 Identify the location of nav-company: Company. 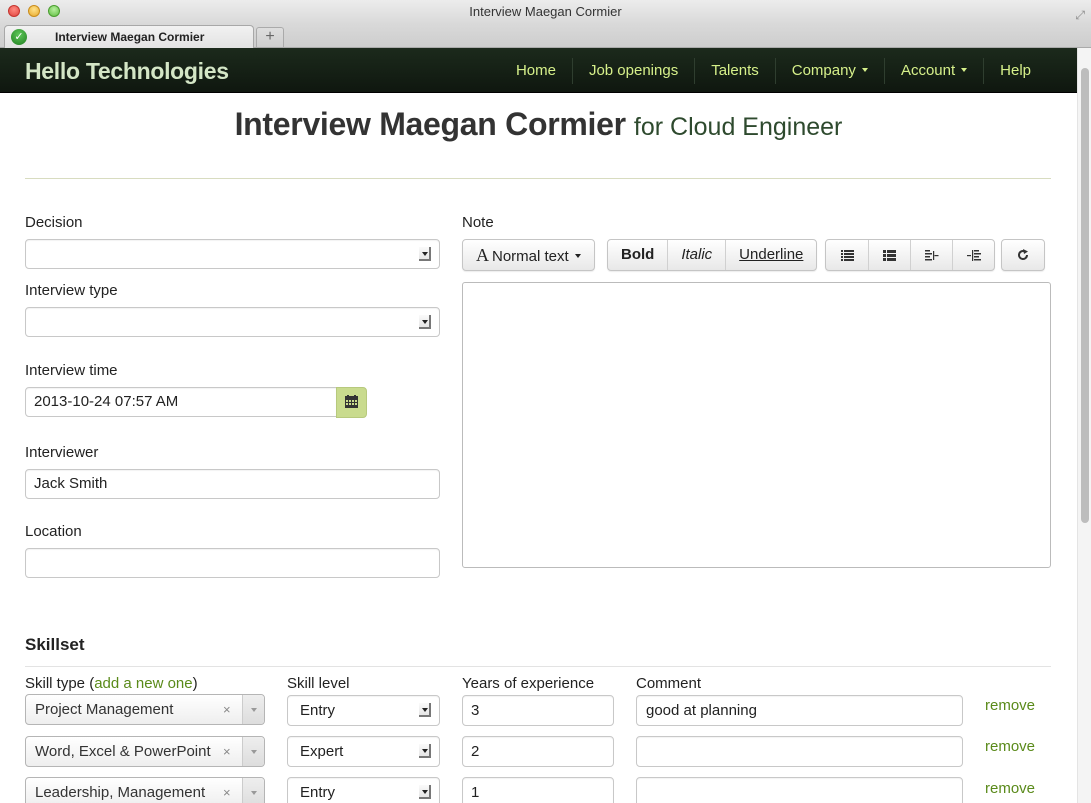
(829, 70).